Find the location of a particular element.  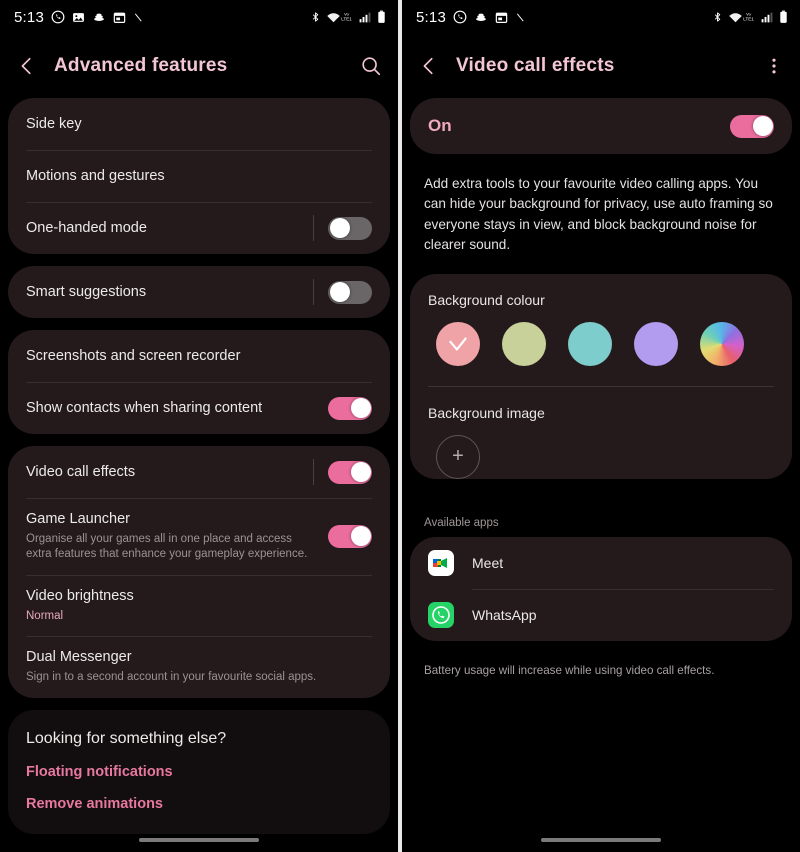

app-label: WhatsApp is located at coordinates (504, 614).